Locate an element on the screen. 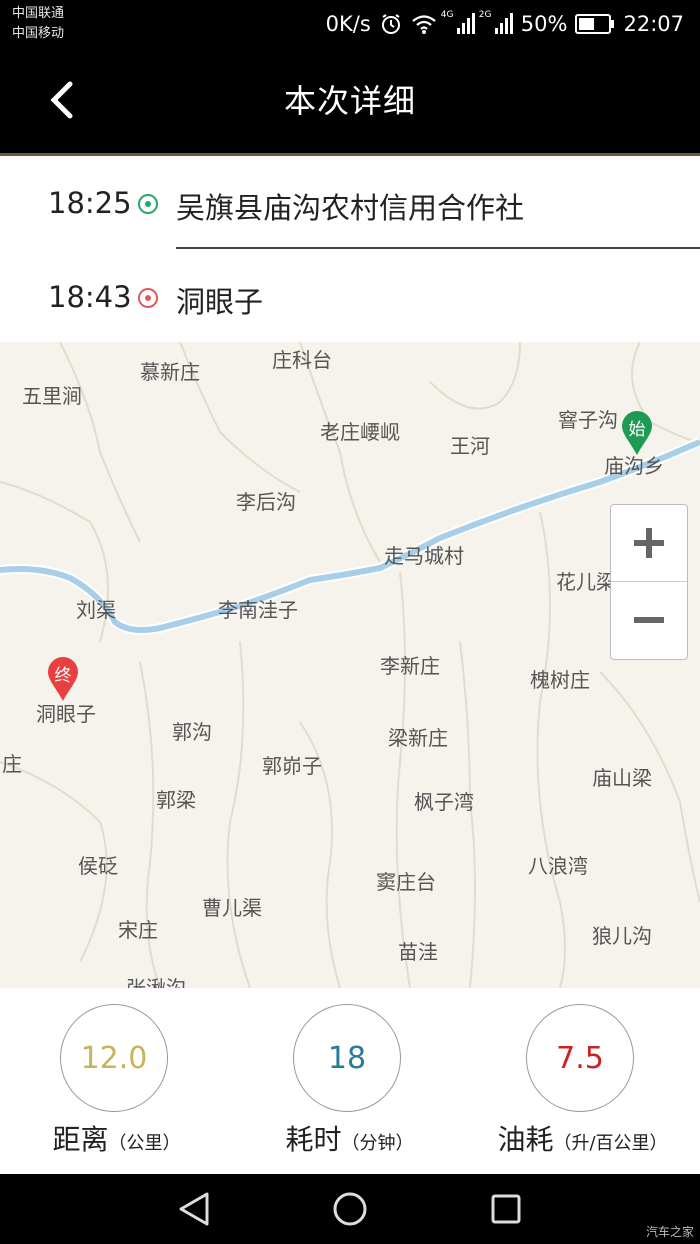 This screenshot has width=700, height=1244. route-panel: 18:25 吴旗县庙沟农村信用合作社 18:43 洞眼子 is located at coordinates (350, 249).